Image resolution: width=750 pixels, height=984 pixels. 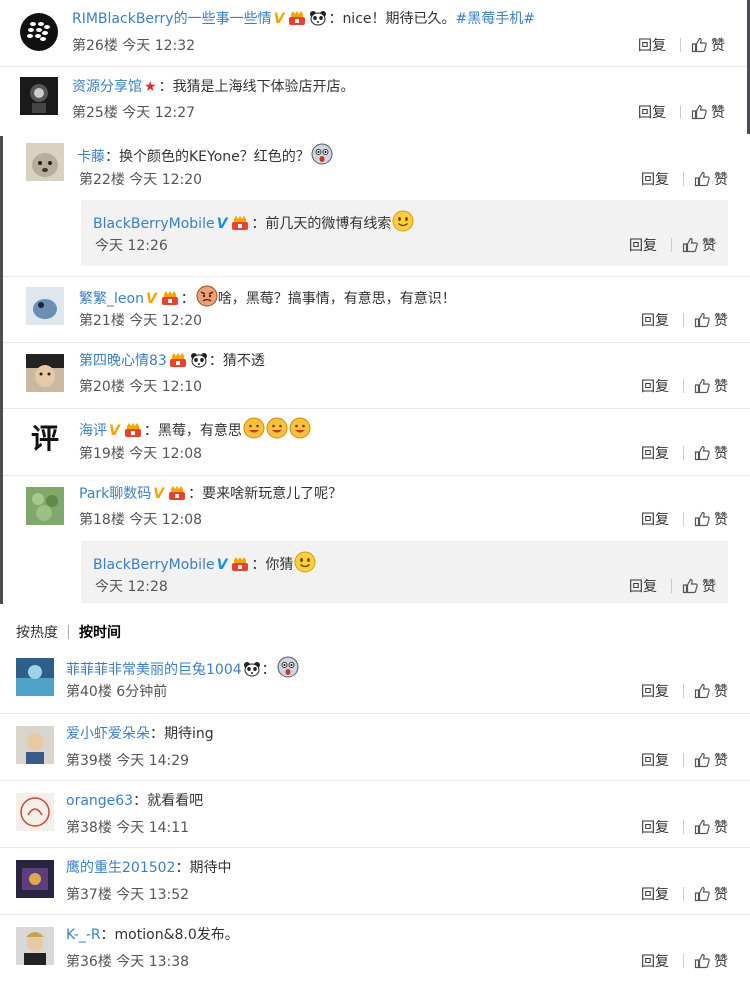 I want to click on username-link: 菲菲菲非常美丽的巨兔1004, so click(x=154, y=670).